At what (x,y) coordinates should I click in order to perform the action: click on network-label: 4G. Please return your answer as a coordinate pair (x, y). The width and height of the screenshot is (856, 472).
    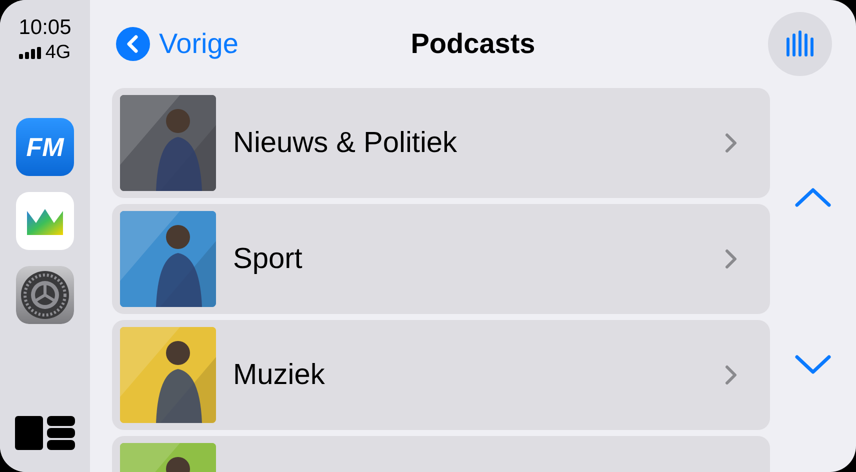
    Looking at the image, I should click on (58, 53).